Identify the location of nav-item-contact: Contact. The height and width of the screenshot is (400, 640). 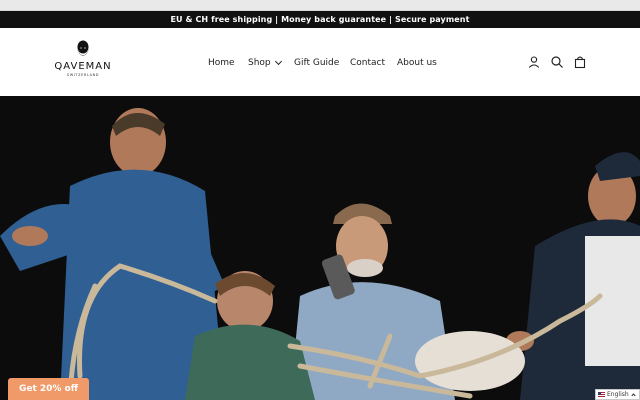
(367, 63).